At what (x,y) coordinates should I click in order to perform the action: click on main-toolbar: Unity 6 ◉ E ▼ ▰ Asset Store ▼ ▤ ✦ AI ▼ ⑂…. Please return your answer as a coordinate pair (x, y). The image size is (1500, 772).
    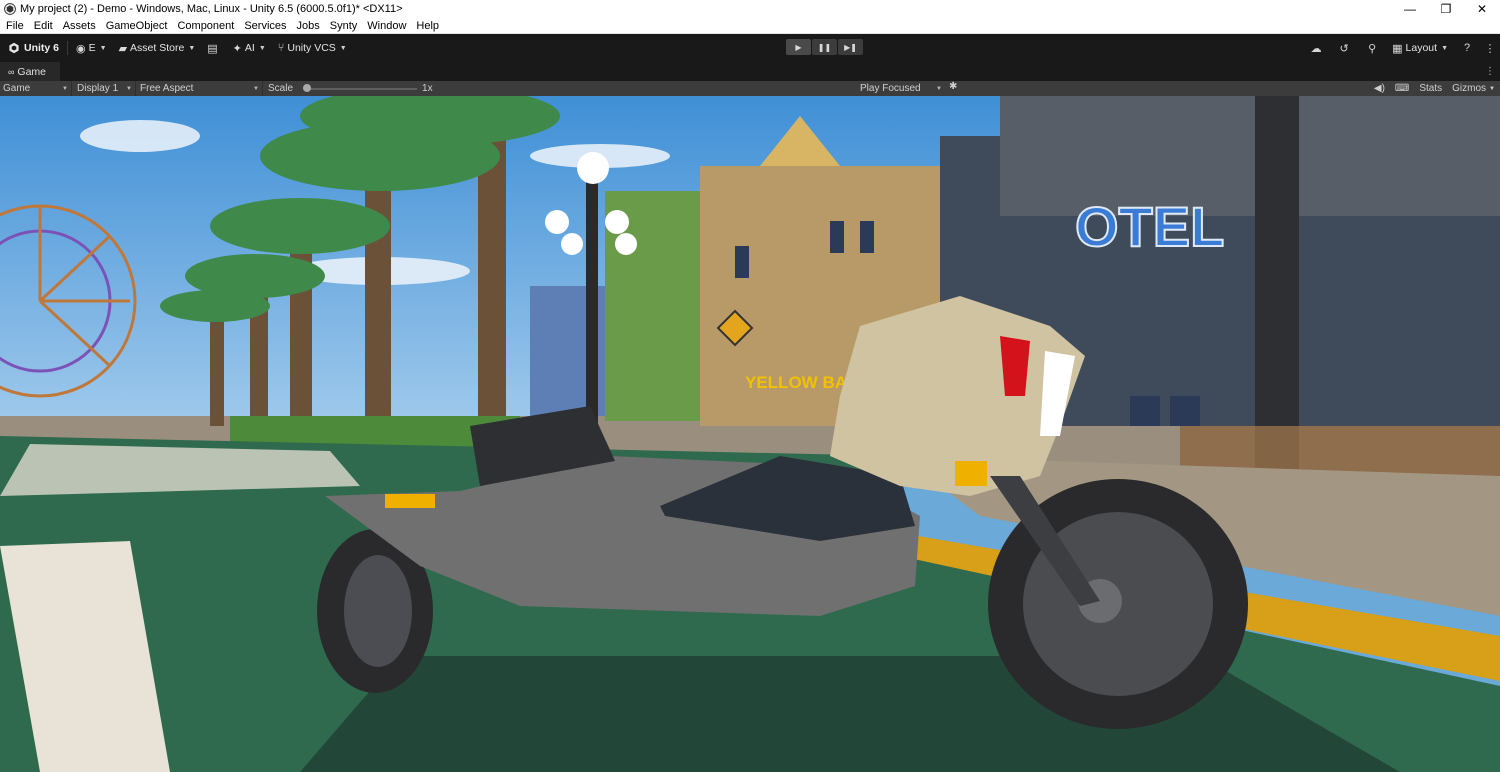
    Looking at the image, I should click on (750, 48).